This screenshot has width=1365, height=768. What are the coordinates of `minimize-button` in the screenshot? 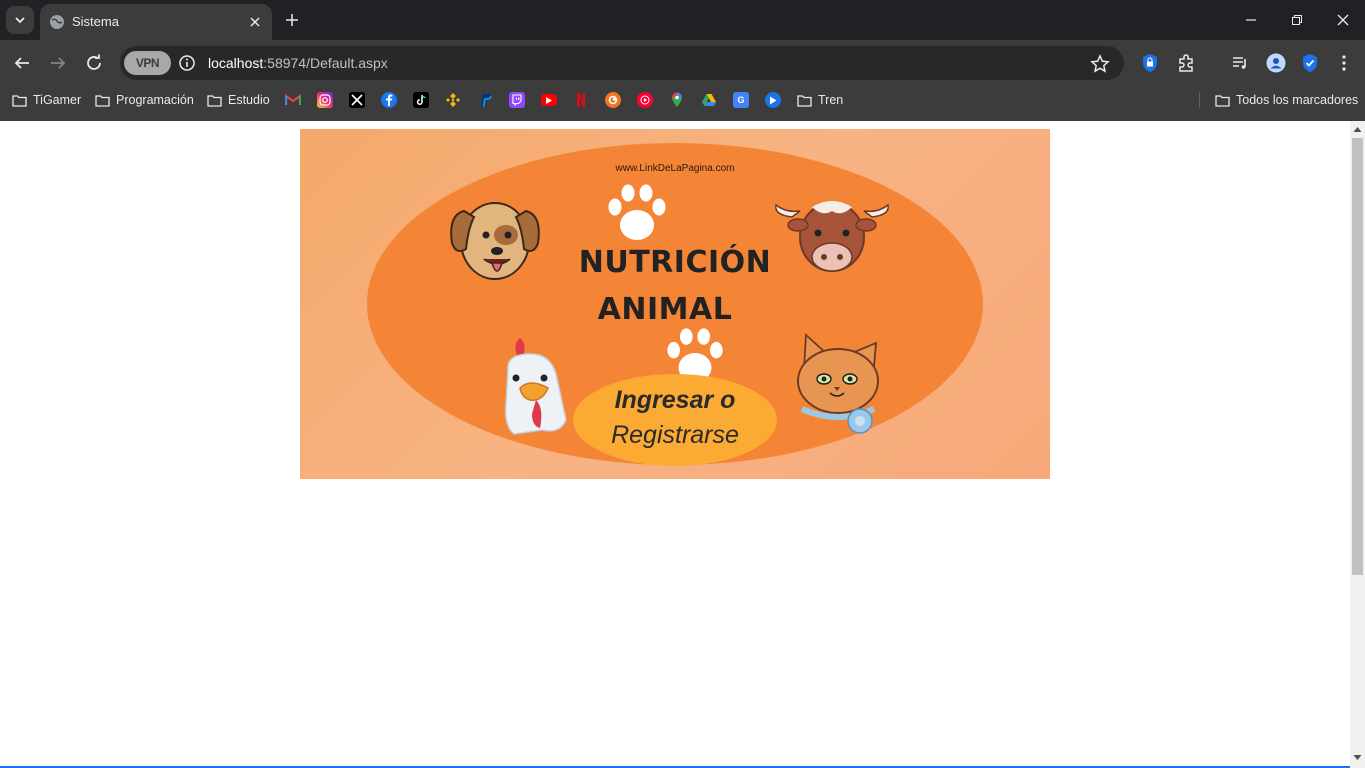 It's located at (1251, 20).